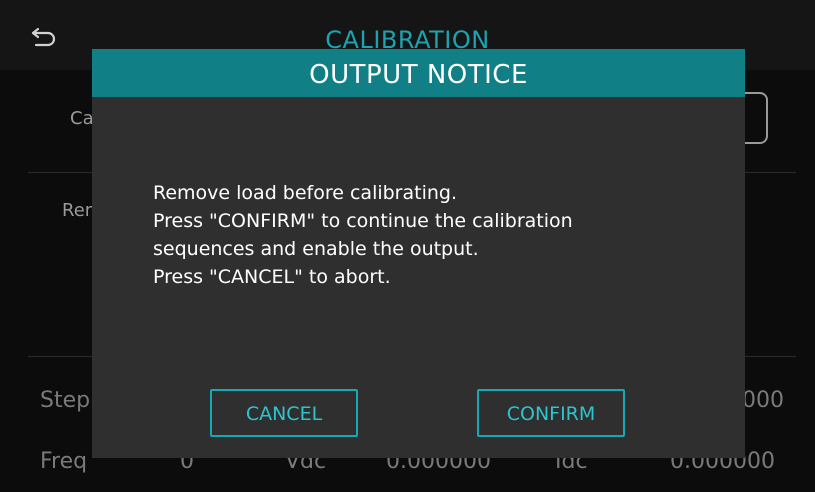  Describe the element at coordinates (65, 400) in the screenshot. I see `step-label: Step` at that location.